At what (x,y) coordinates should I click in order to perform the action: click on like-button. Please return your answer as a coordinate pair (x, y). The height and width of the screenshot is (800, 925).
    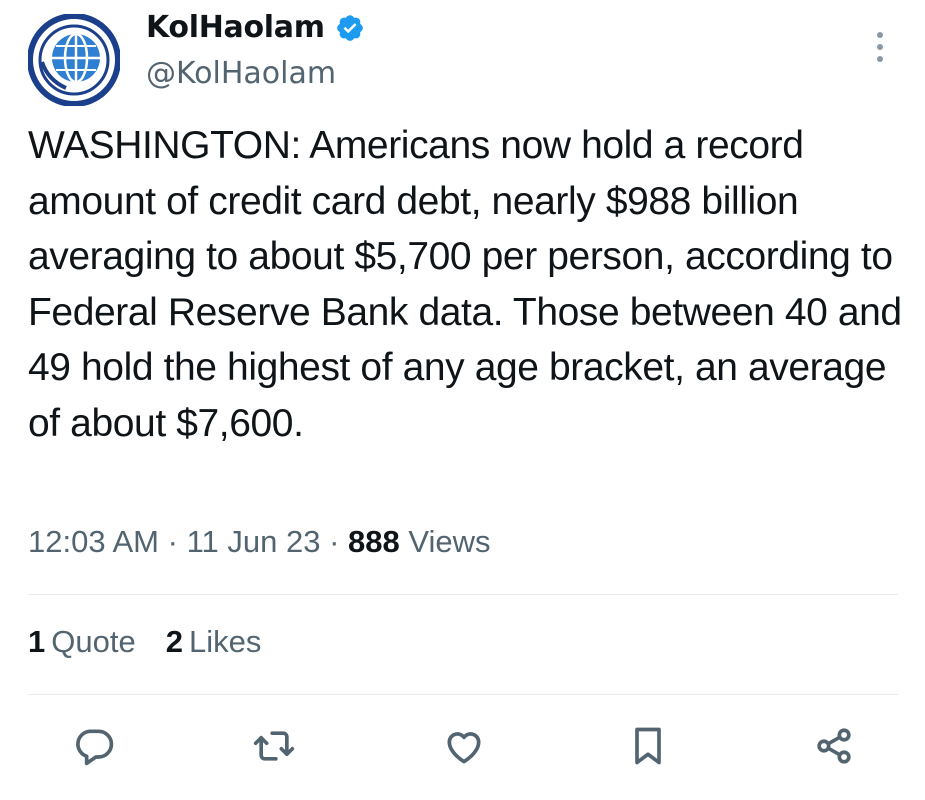
    Looking at the image, I should click on (464, 746).